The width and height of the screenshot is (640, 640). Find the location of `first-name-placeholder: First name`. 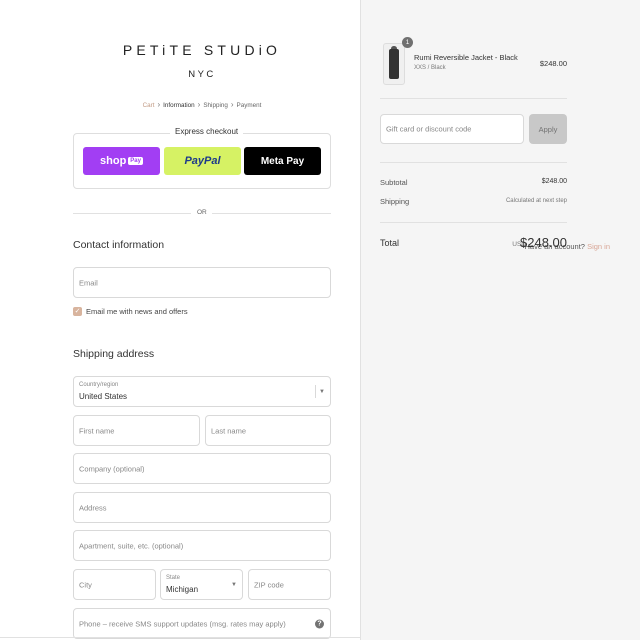

first-name-placeholder: First name is located at coordinates (97, 430).